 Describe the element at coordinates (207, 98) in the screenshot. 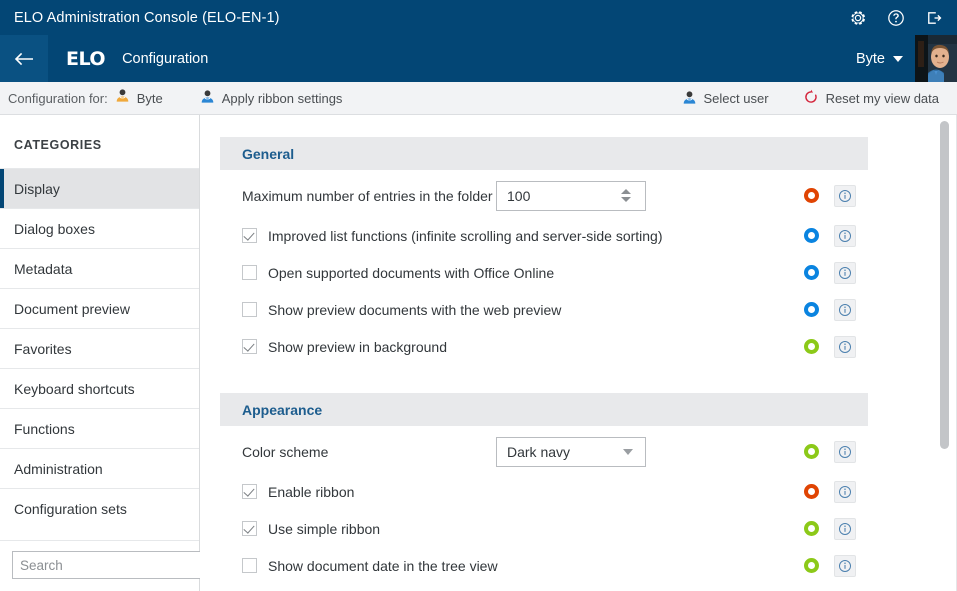

I see `user-blue-icon` at that location.